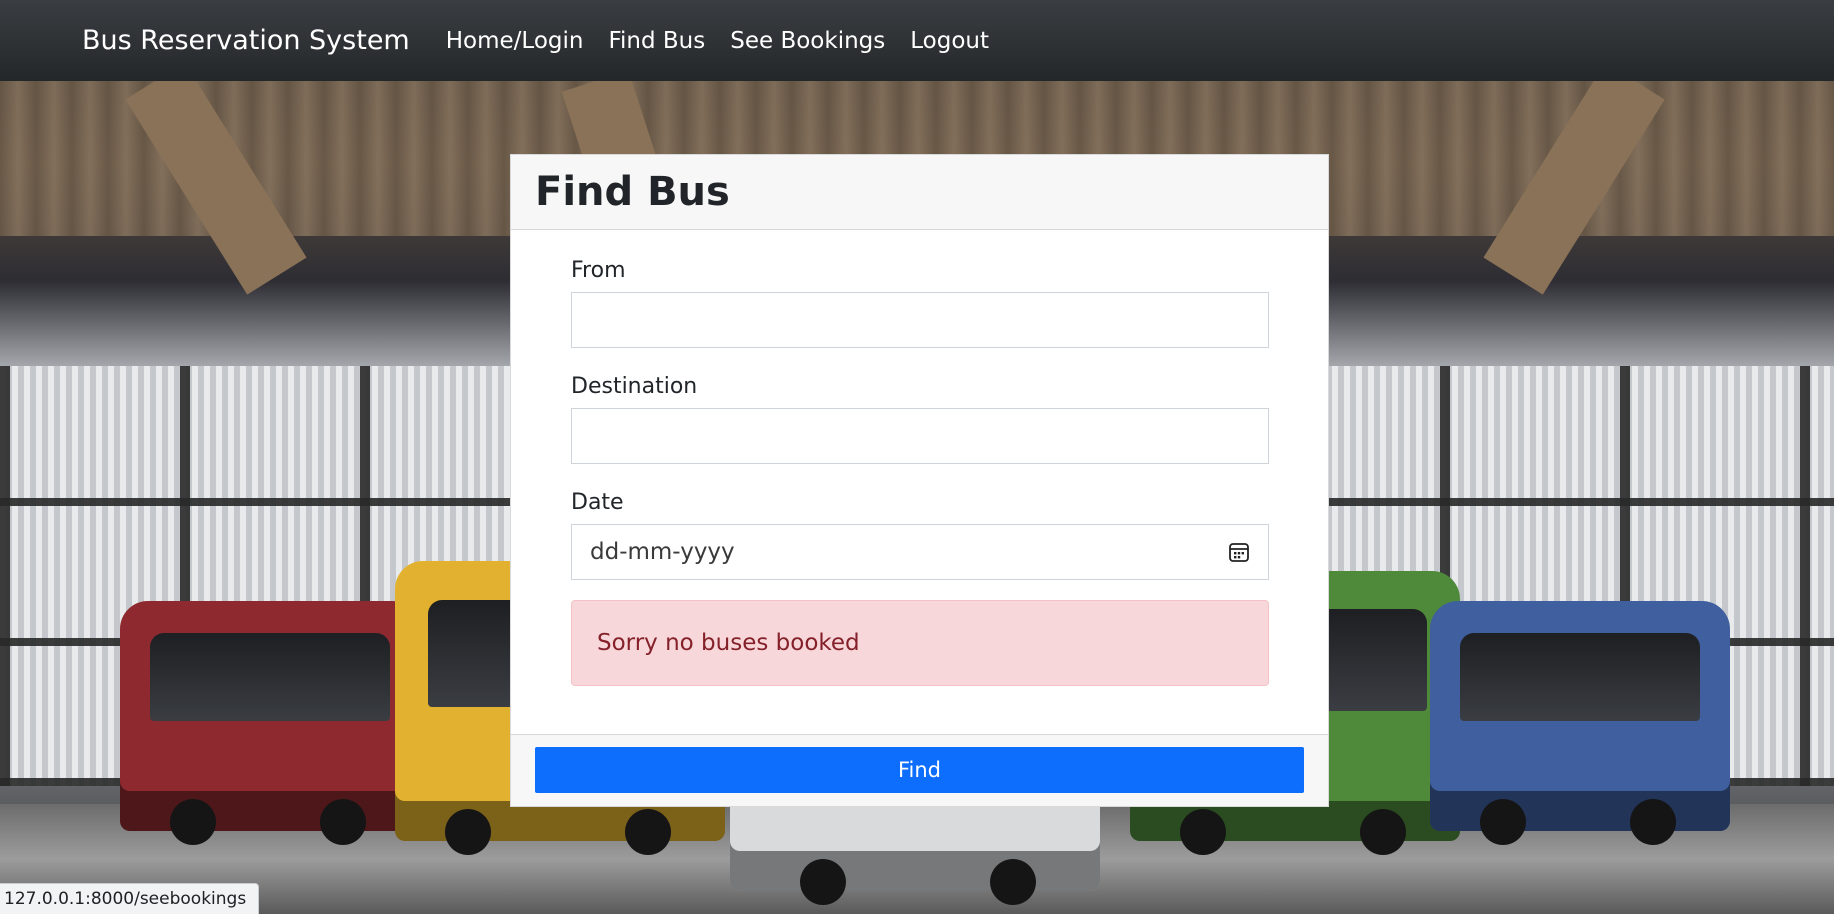 The width and height of the screenshot is (1834, 914). I want to click on brand-link: Bus Reservation System, so click(246, 40).